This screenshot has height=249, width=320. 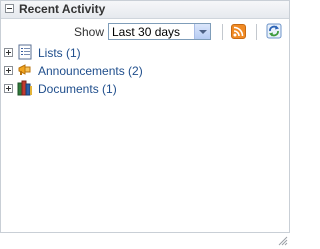 What do you see at coordinates (25, 88) in the screenshot?
I see `books-icon` at bounding box center [25, 88].